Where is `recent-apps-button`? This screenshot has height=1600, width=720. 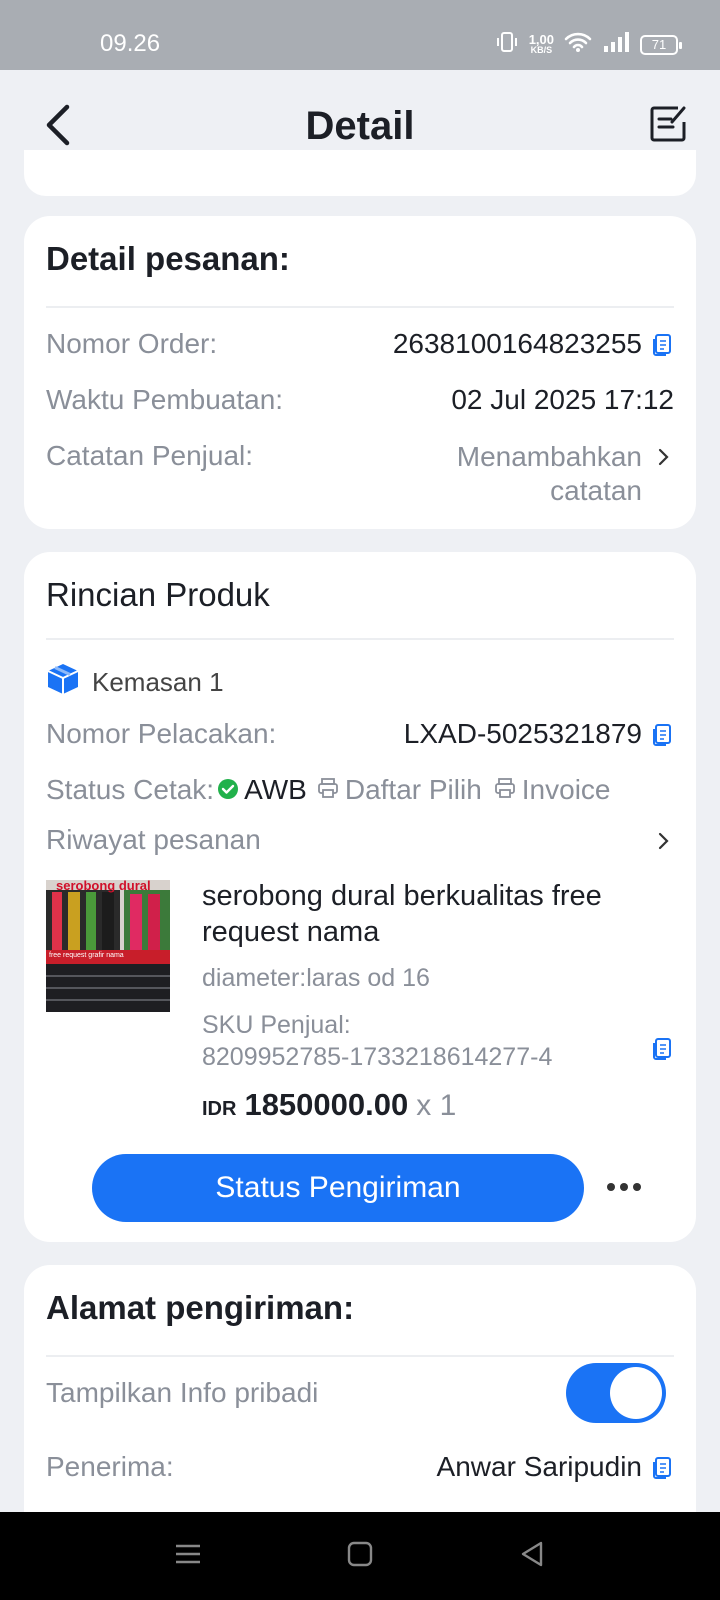
recent-apps-button is located at coordinates (188, 1556).